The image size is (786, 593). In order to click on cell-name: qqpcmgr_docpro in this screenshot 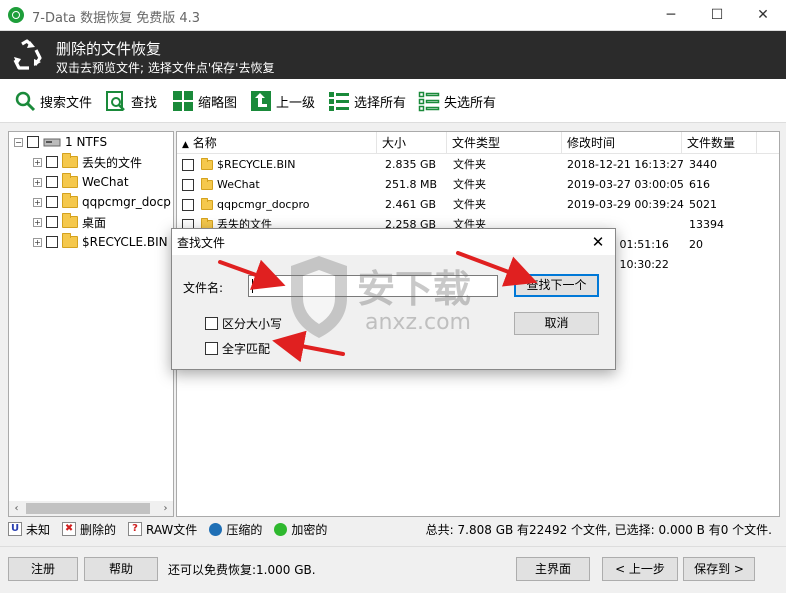, I will do `click(263, 204)`.